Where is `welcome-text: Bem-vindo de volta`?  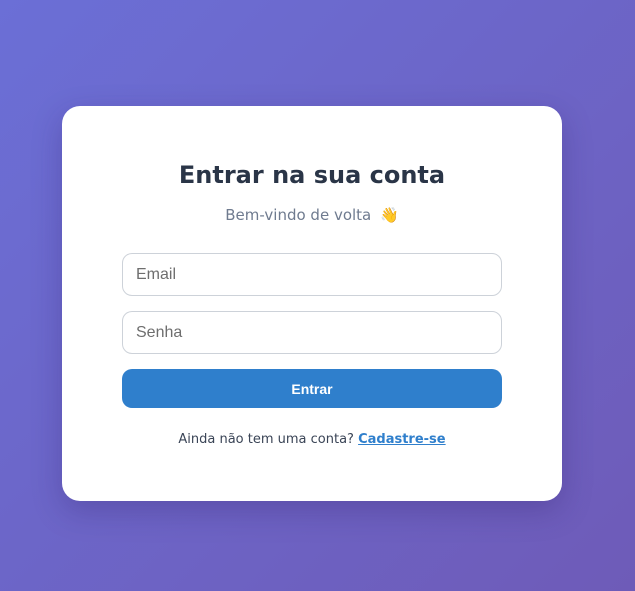 welcome-text: Bem-vindo de volta is located at coordinates (298, 215).